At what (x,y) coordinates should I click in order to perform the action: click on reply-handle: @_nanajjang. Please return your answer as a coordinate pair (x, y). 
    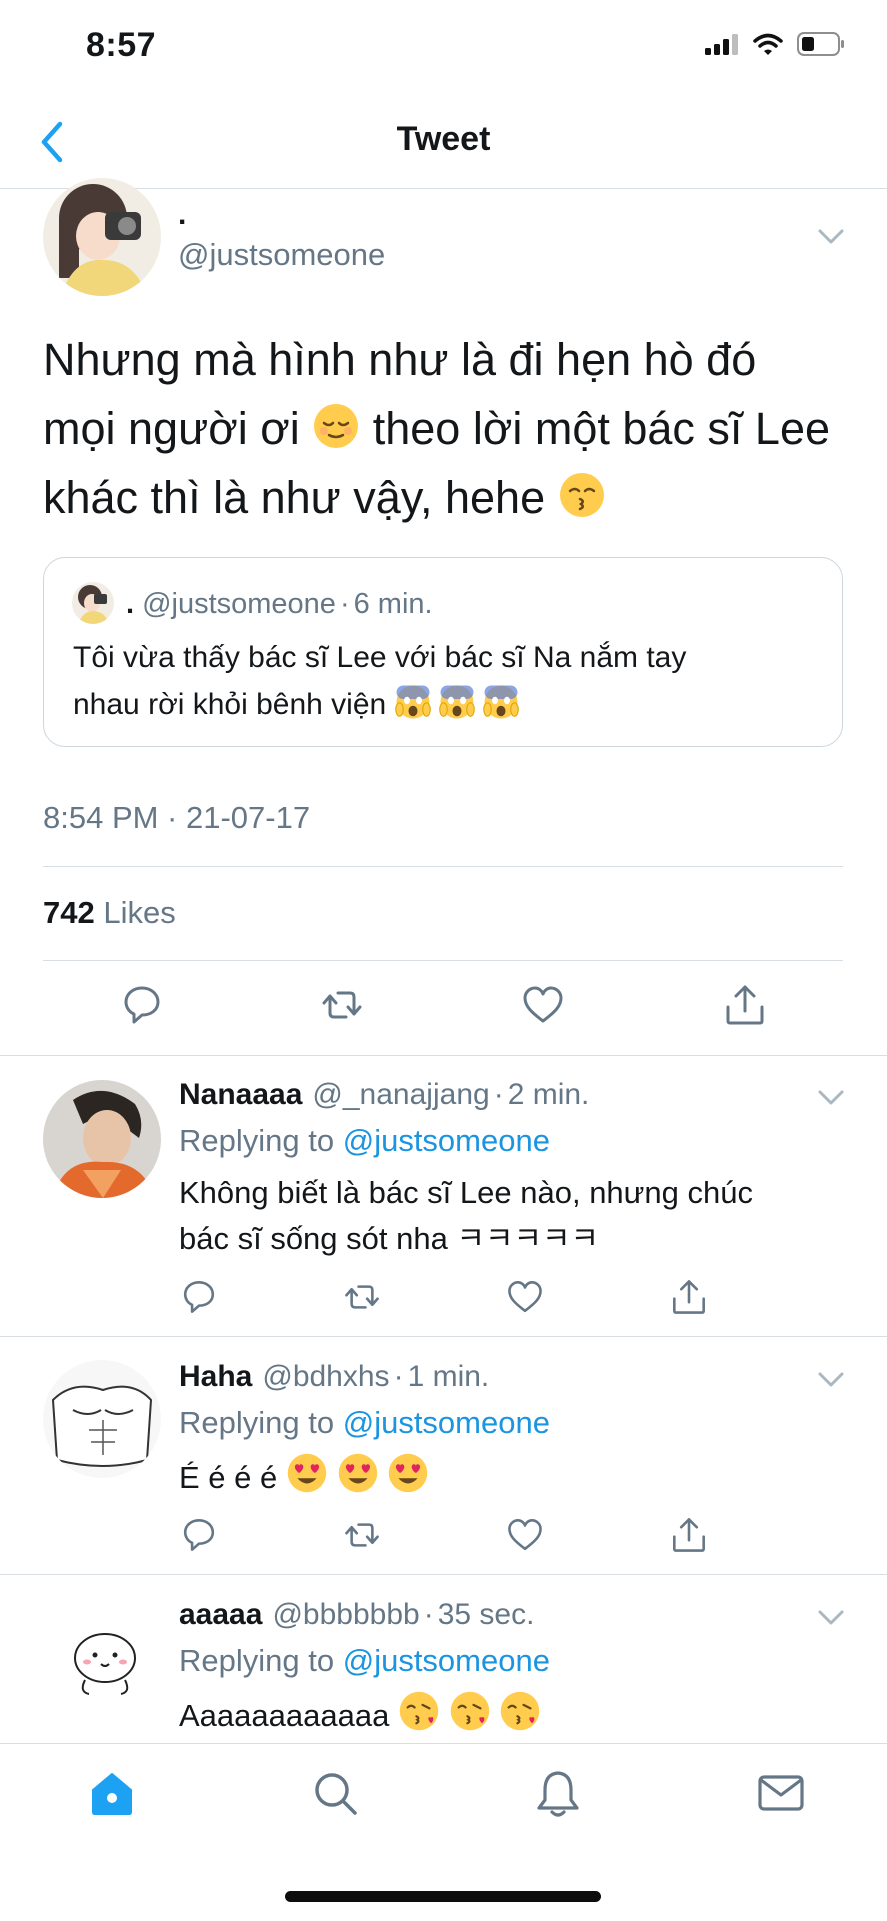
    Looking at the image, I should click on (400, 1094).